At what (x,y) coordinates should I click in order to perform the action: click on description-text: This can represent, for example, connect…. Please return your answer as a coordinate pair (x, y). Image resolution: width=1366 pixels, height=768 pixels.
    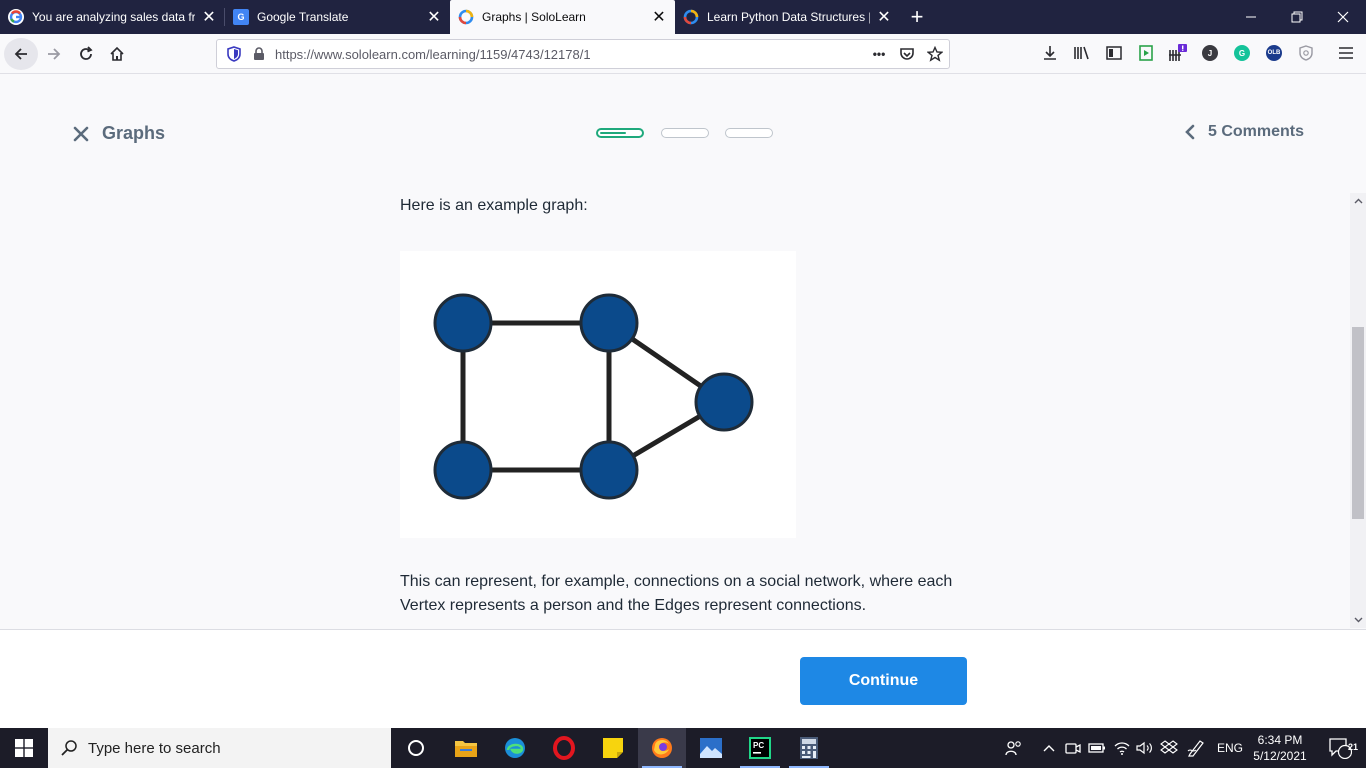
    Looking at the image, I should click on (676, 593).